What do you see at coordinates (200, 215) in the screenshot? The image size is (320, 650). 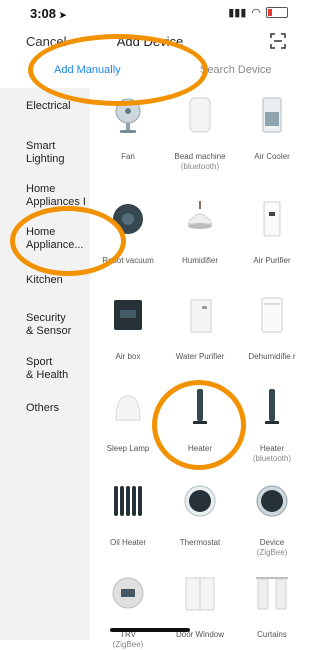 I see `humidifier-icon` at bounding box center [200, 215].